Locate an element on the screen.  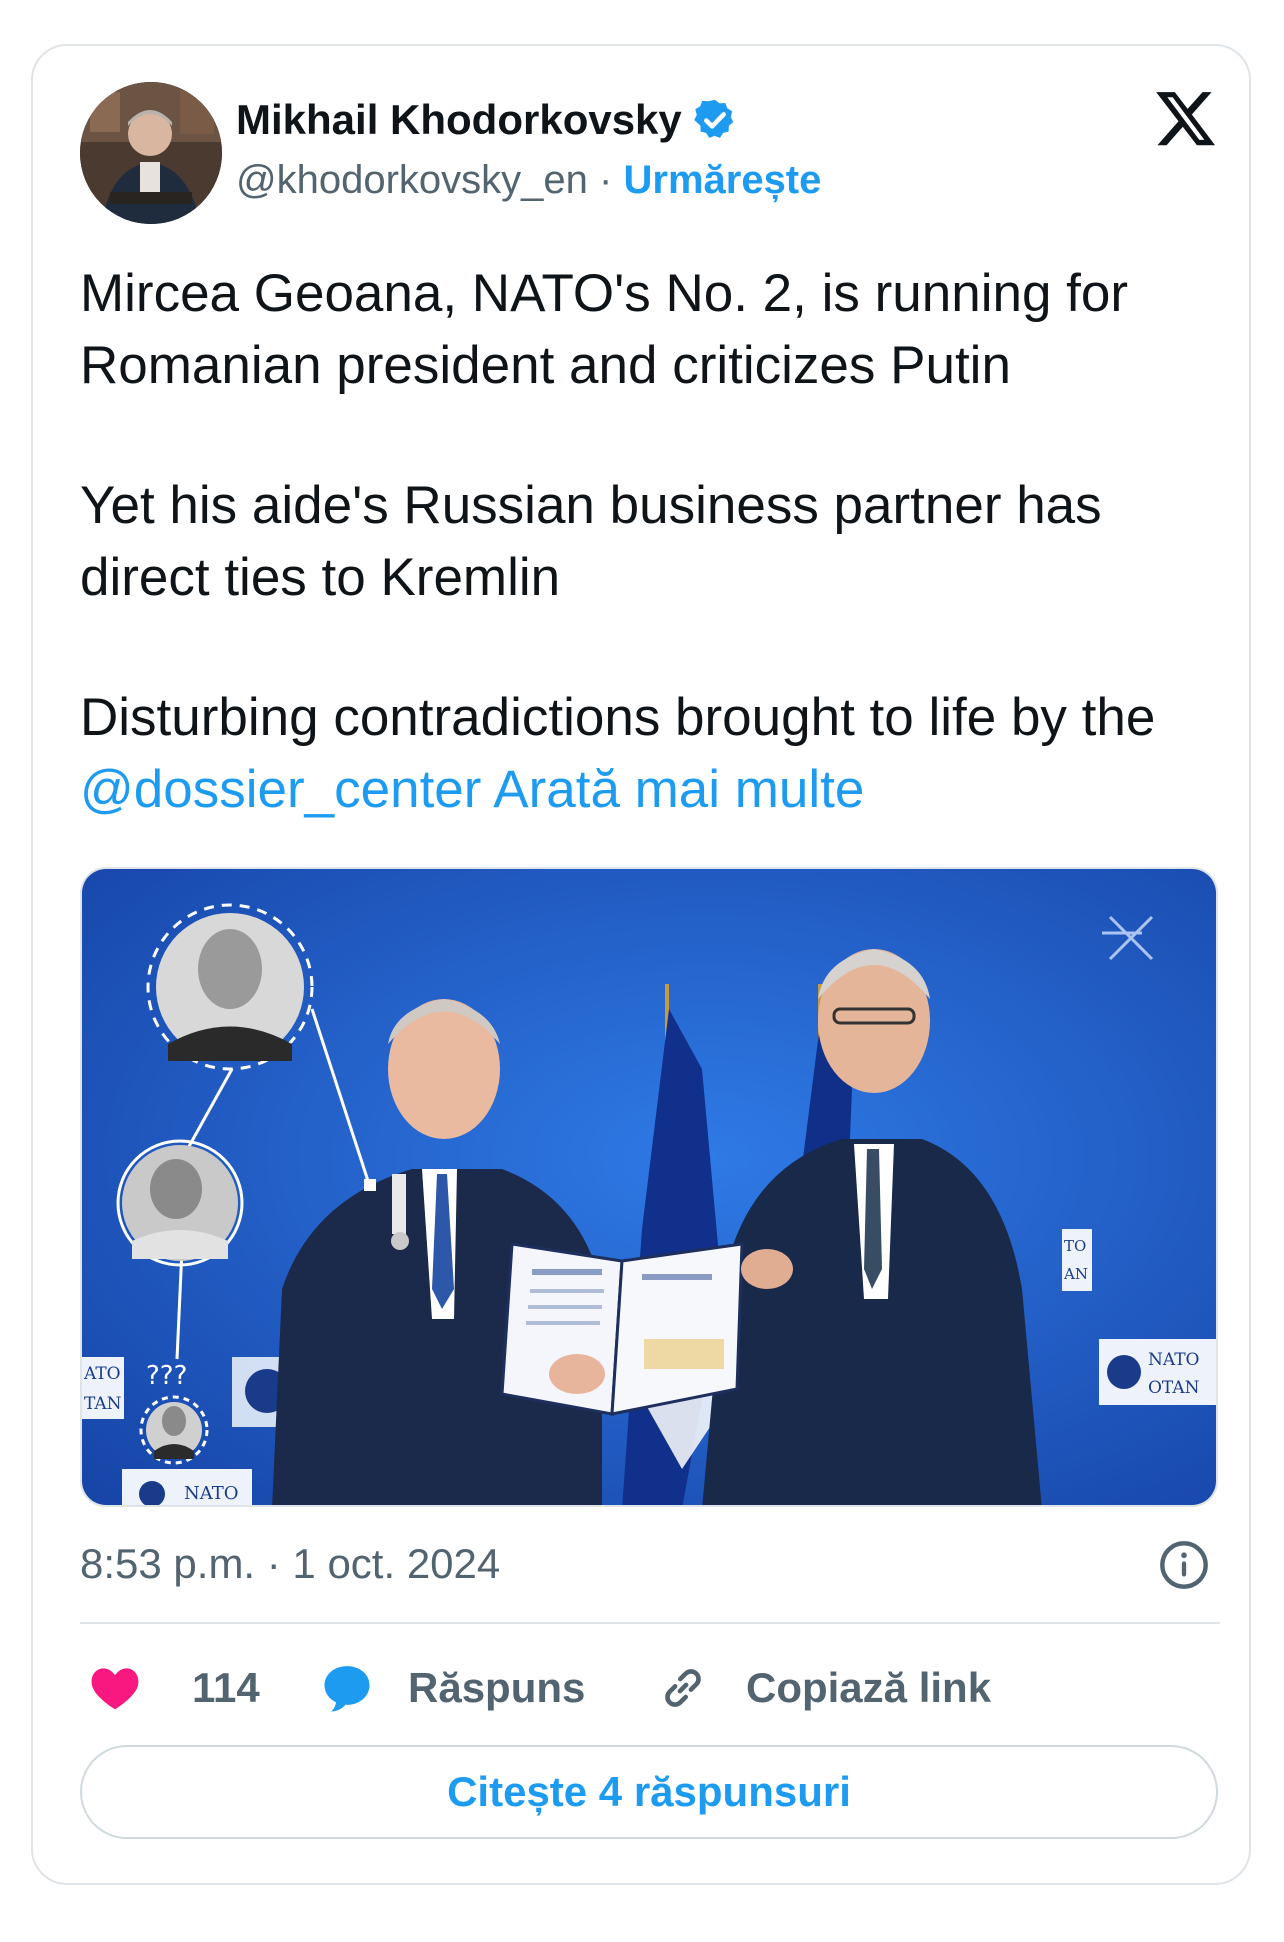
nato-bottom-text: NATO is located at coordinates (211, 1493).